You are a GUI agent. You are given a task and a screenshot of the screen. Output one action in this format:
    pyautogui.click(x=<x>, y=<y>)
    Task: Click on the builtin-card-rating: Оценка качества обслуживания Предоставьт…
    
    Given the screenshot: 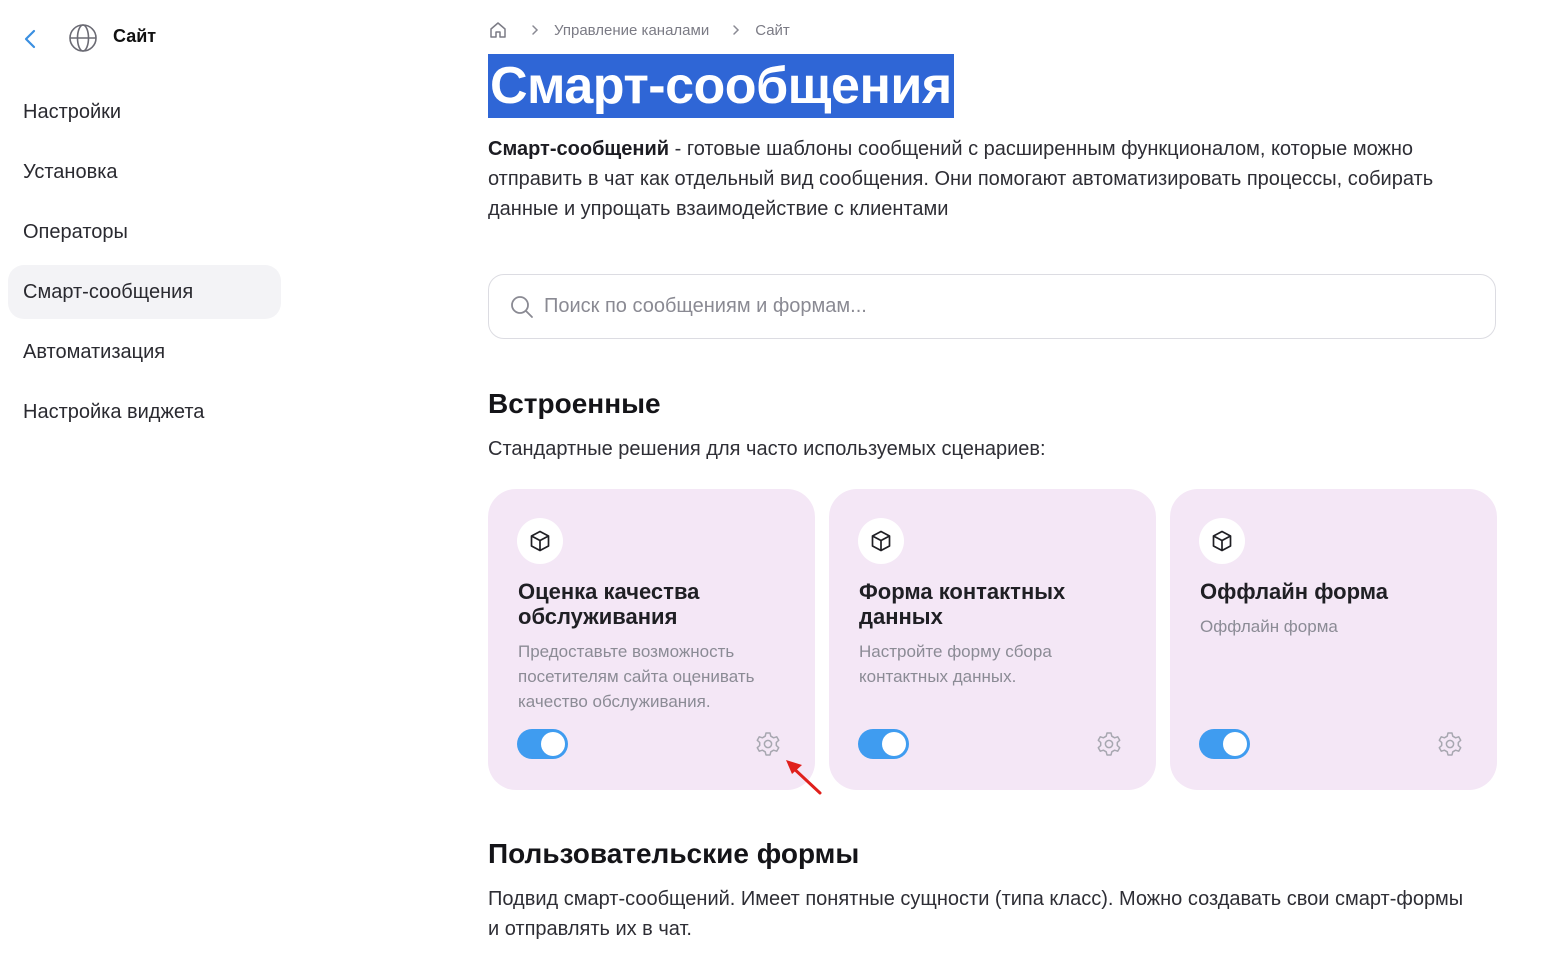 What is the action you would take?
    pyautogui.click(x=651, y=639)
    